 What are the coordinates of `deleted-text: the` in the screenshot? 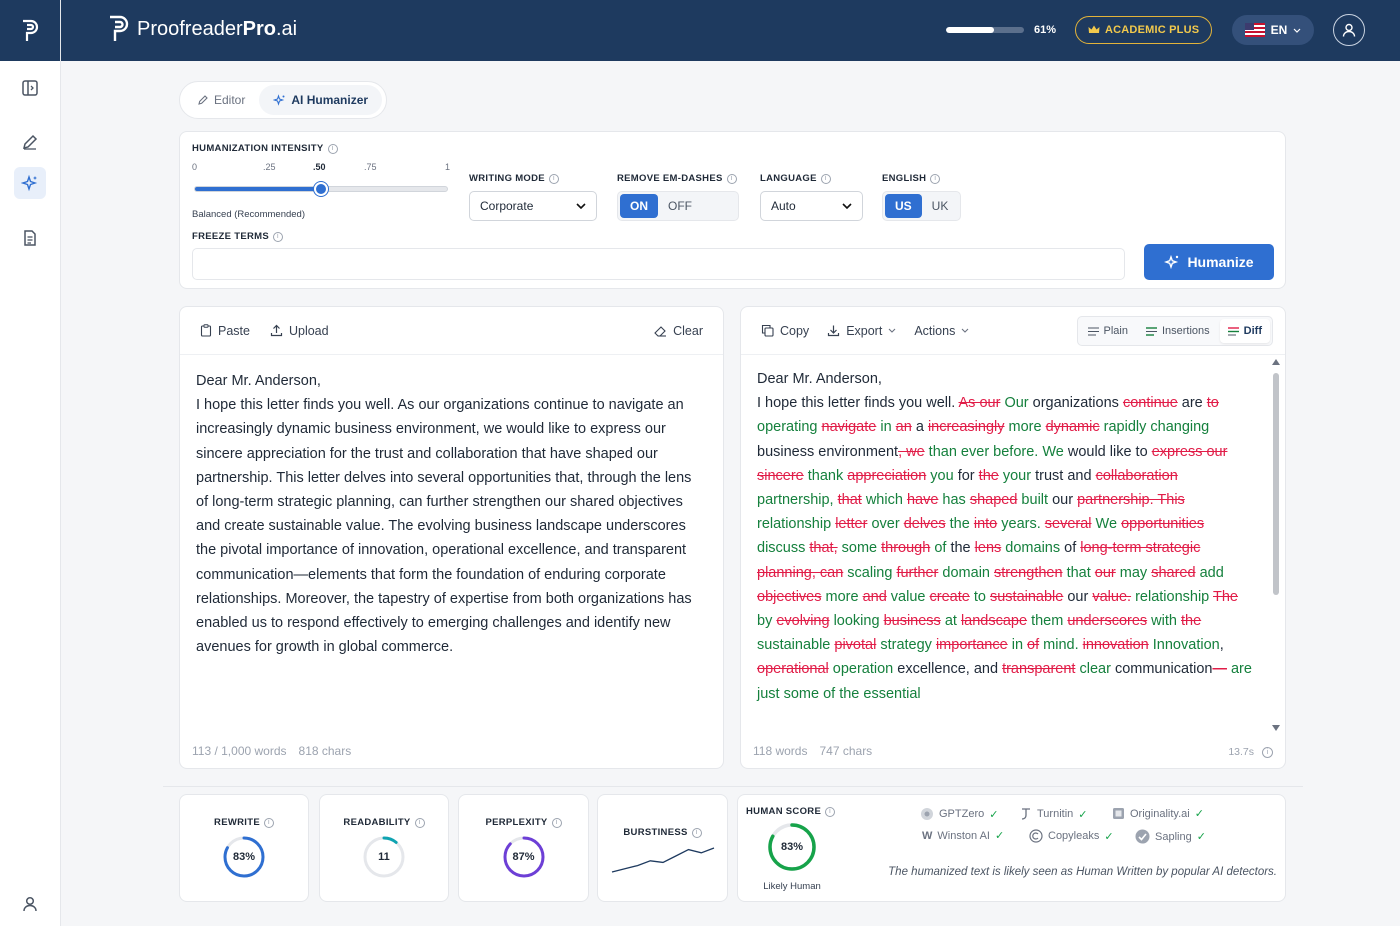 It's located at (1191, 621).